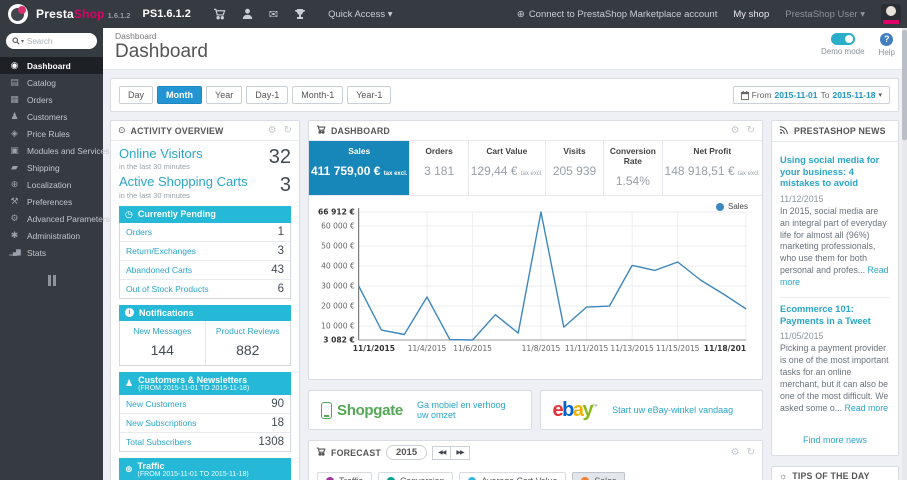 The image size is (907, 480). Describe the element at coordinates (205, 468) in the screenshot. I see `traffic-header: ⊕ Traffic (FROM 2015-11-01 TO 2015-11-18)` at that location.